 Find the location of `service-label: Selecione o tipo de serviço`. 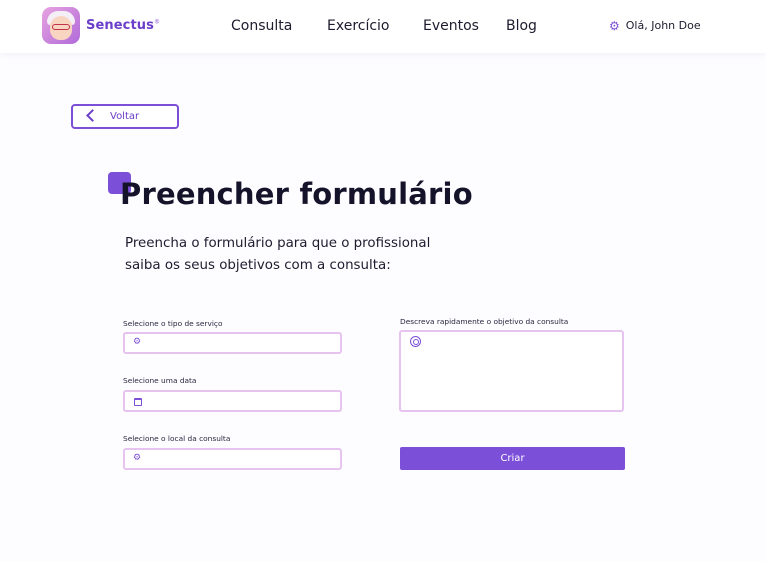

service-label: Selecione o tipo de serviço is located at coordinates (173, 323).